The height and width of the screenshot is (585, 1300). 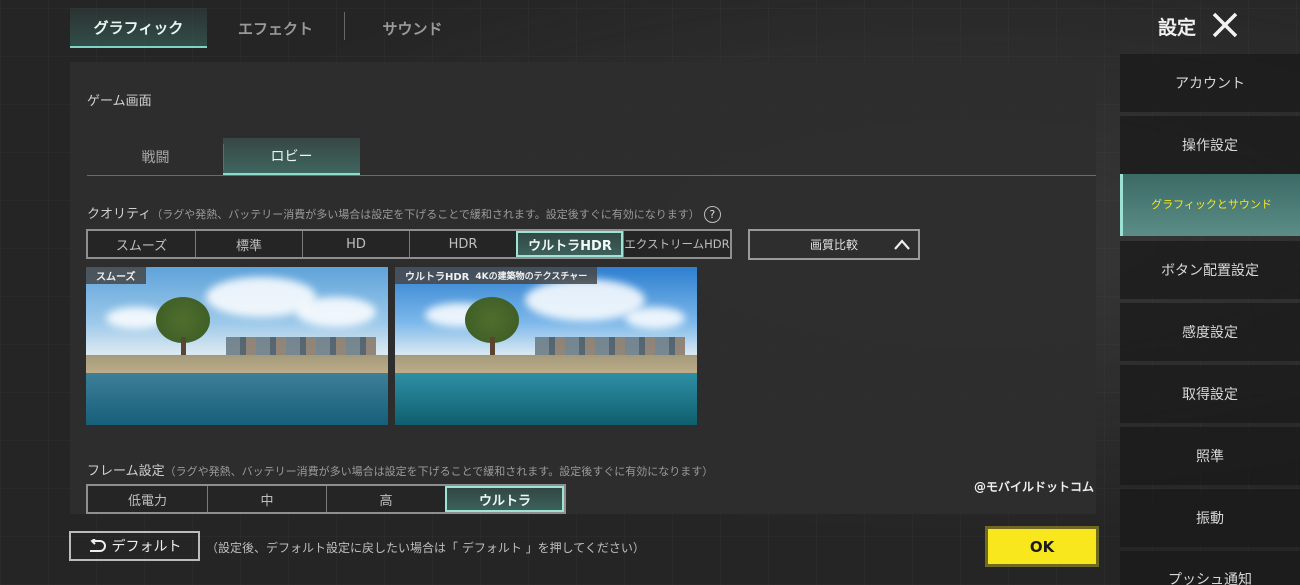 What do you see at coordinates (712, 214) in the screenshot?
I see `help-icon: ?` at bounding box center [712, 214].